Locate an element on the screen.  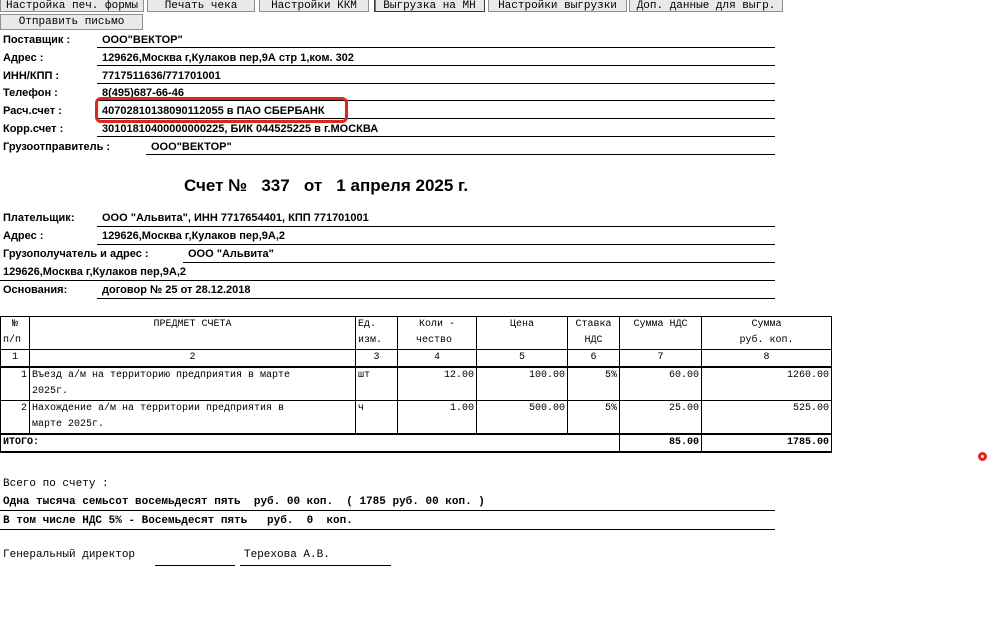
payer-address-underline is located at coordinates (436, 244).